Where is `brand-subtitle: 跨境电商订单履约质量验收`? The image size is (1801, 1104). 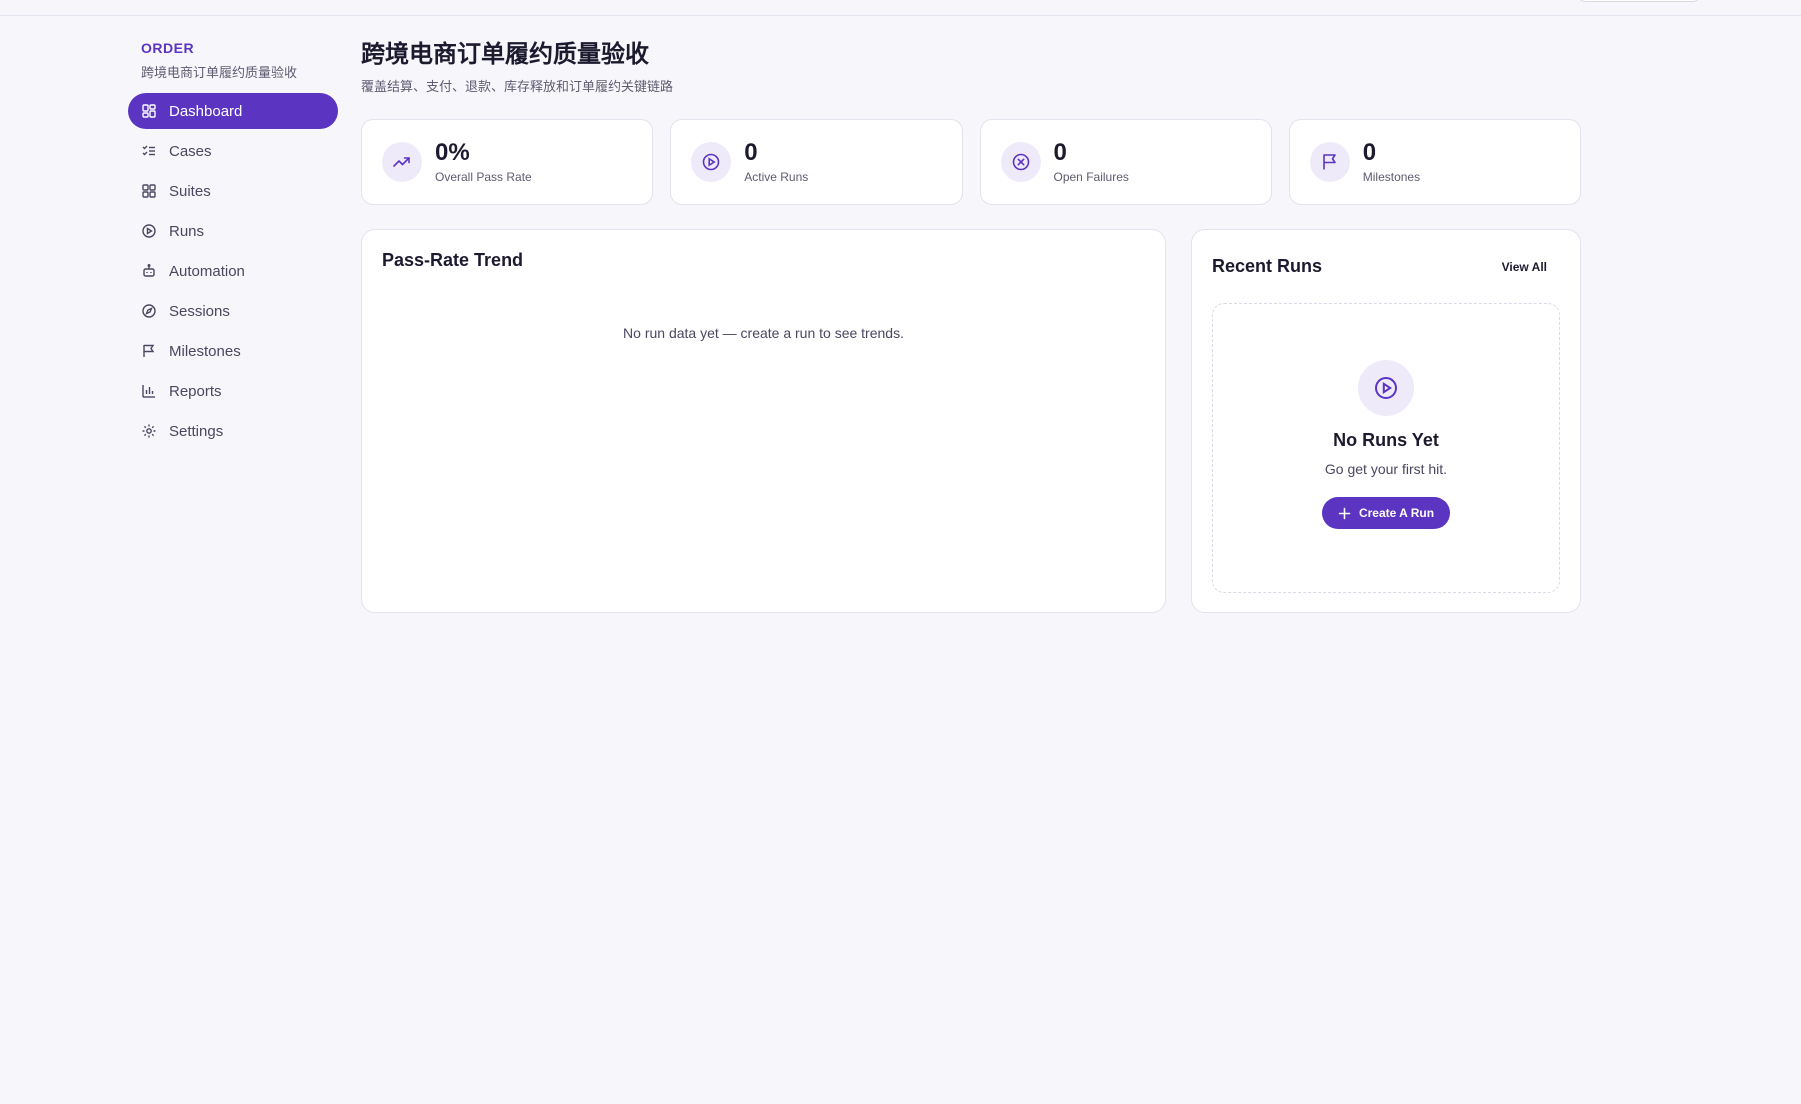
brand-subtitle: 跨境电商订单履约质量验收 is located at coordinates (219, 72).